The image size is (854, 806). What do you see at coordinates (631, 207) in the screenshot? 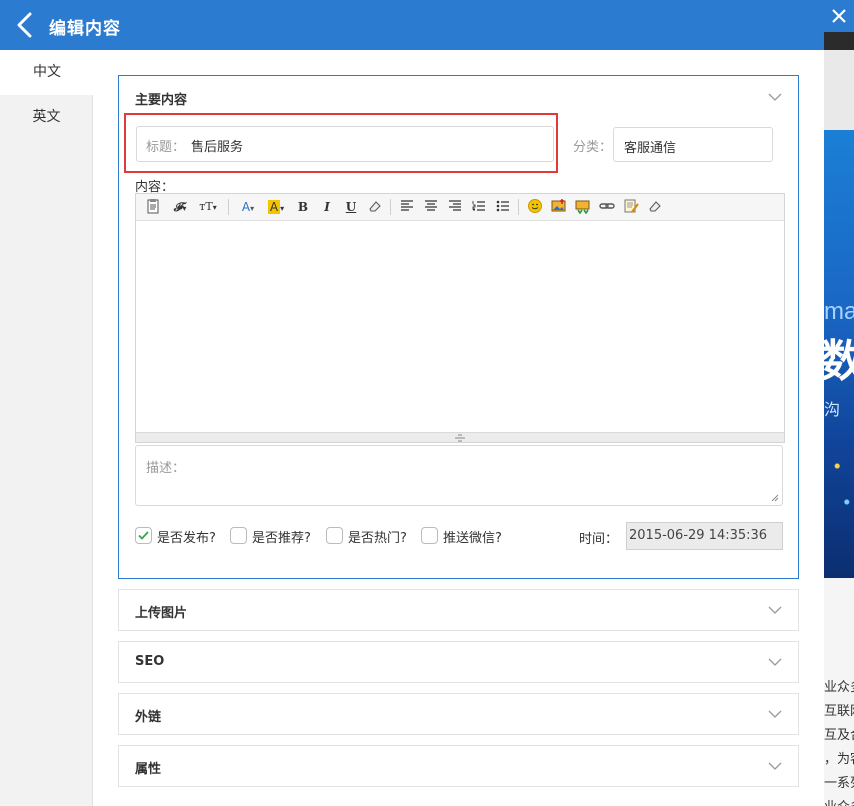
I see `template-icon` at bounding box center [631, 207].